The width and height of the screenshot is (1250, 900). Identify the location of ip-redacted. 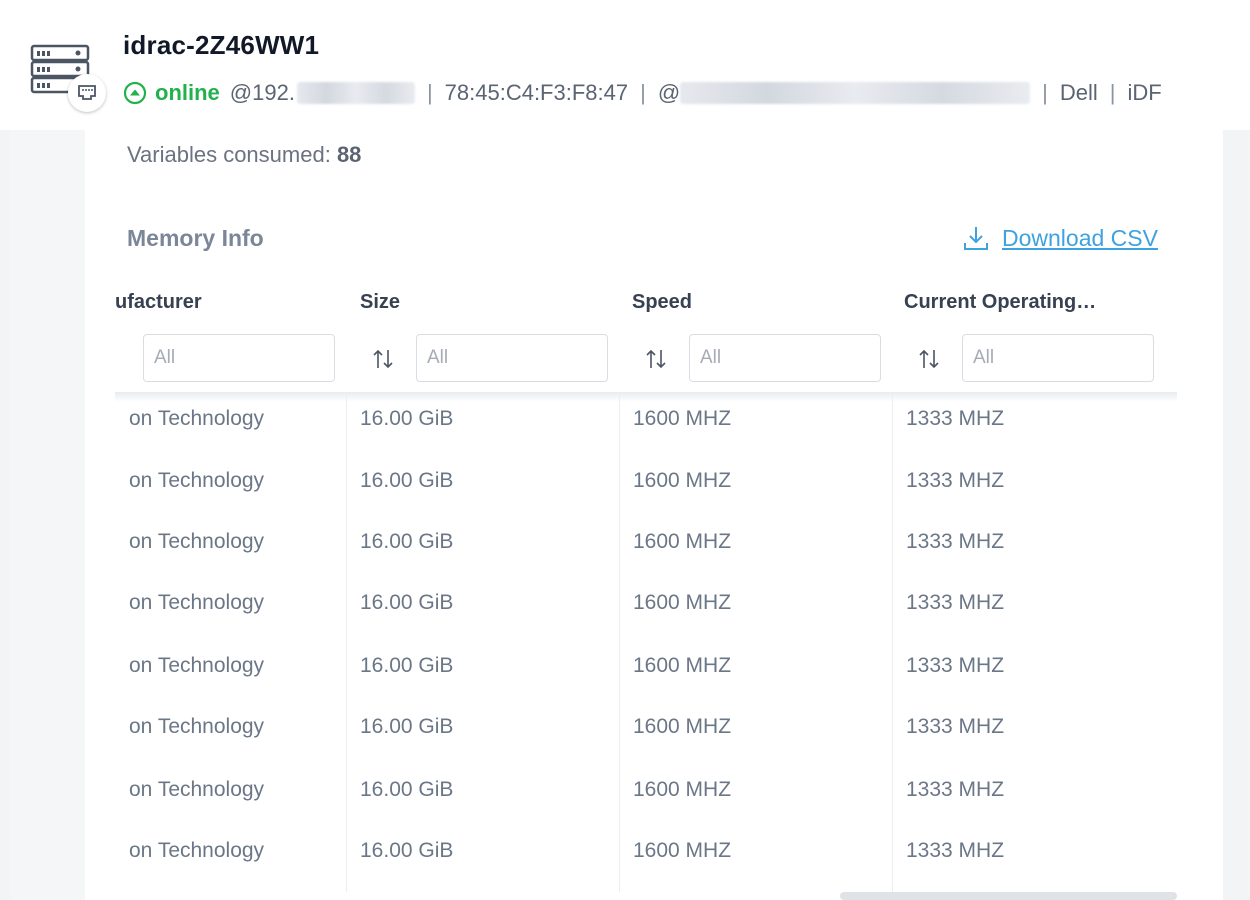
(355, 93).